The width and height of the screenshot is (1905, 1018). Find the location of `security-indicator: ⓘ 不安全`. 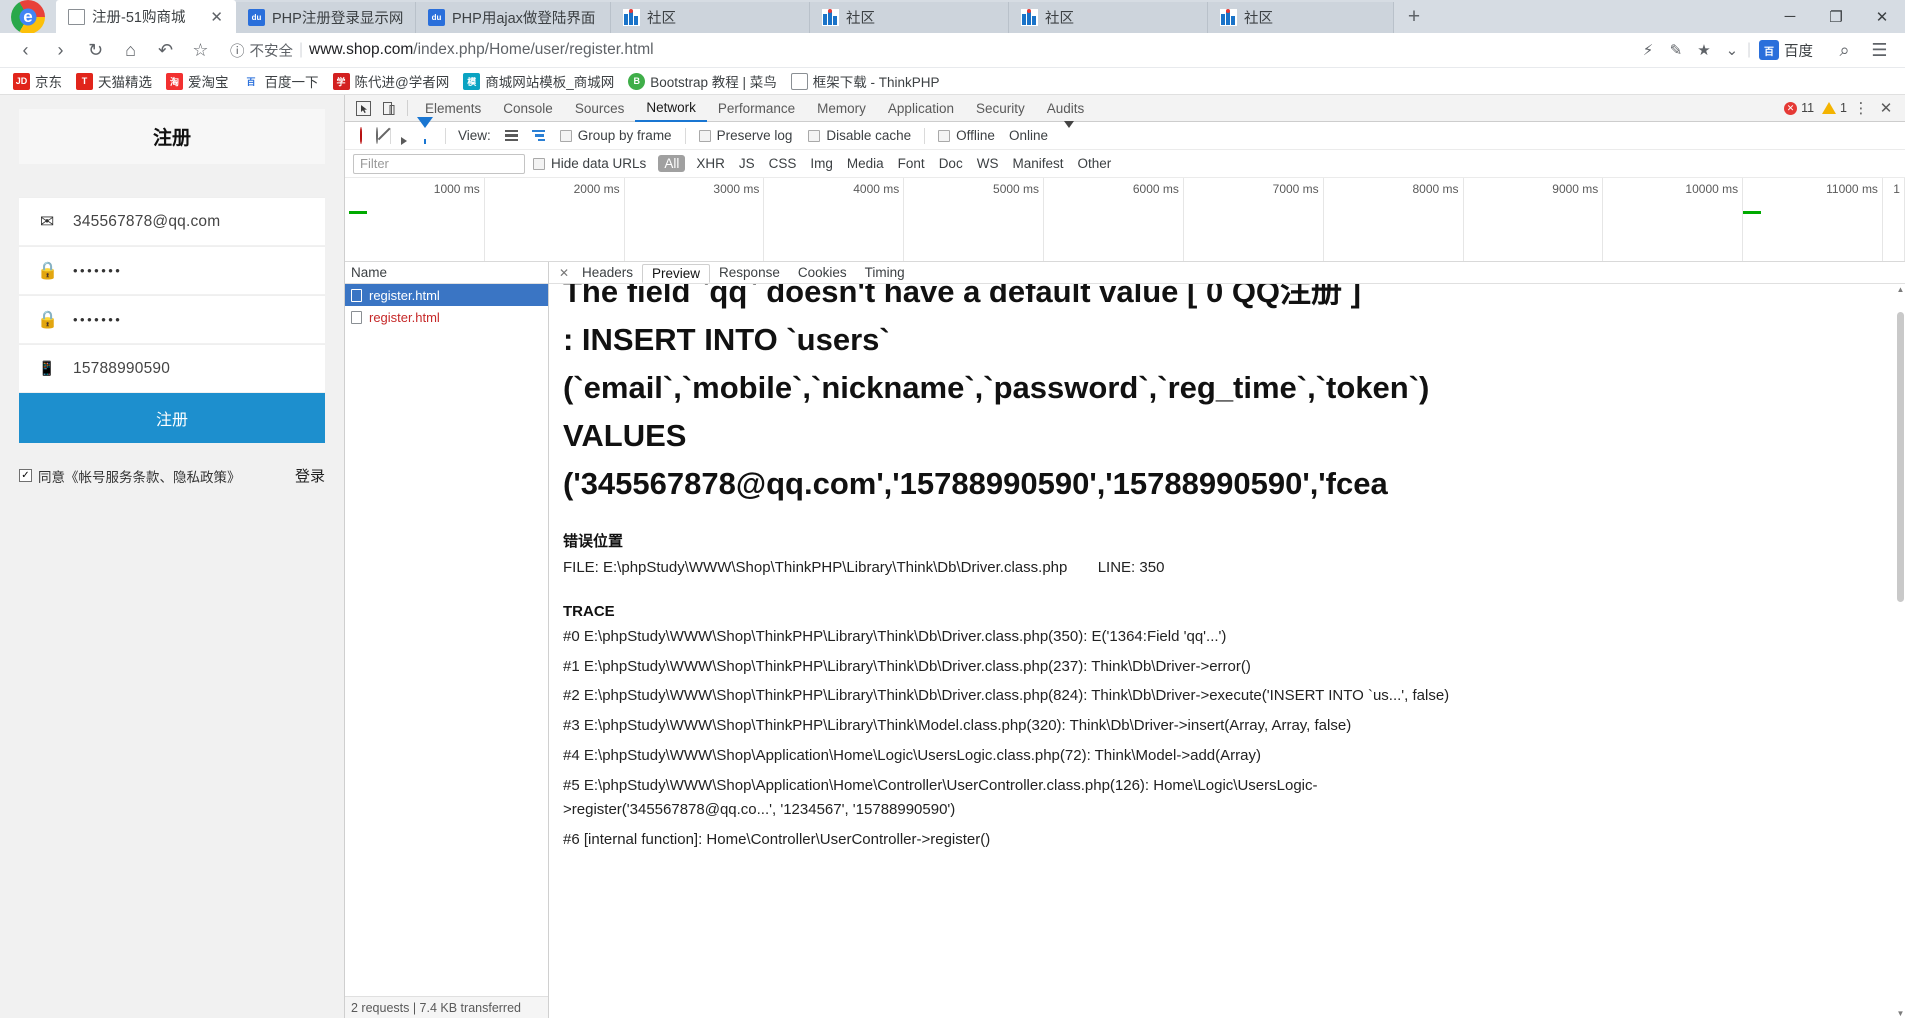

security-indicator: ⓘ 不安全 is located at coordinates (261, 50).